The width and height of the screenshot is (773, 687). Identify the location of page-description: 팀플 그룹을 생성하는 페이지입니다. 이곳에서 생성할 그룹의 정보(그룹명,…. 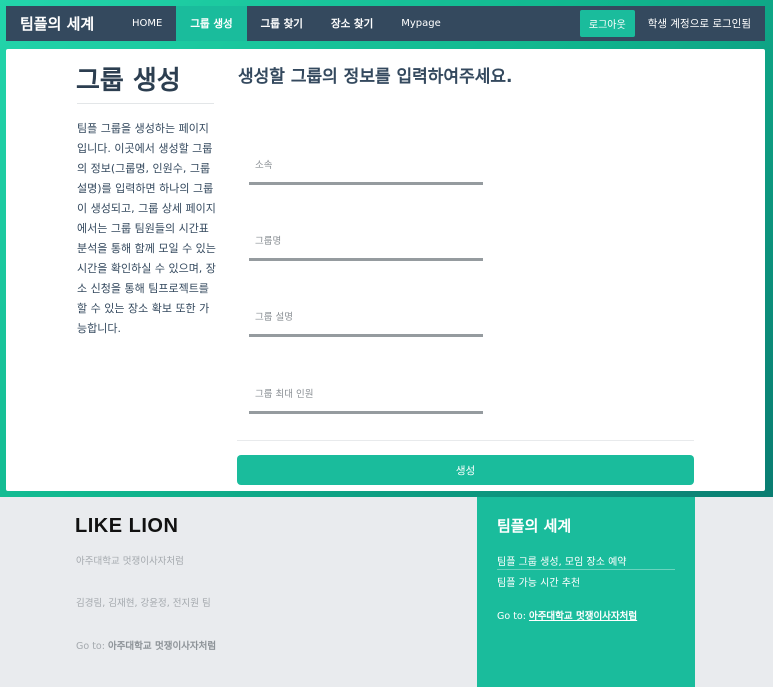
(146, 228).